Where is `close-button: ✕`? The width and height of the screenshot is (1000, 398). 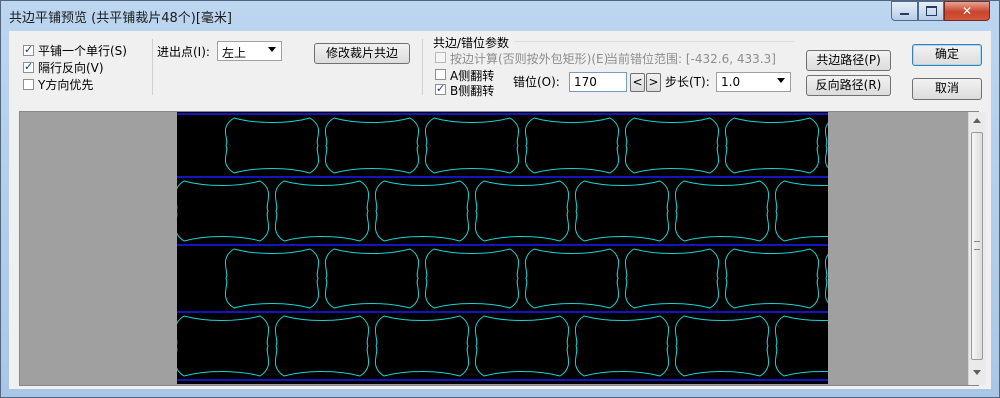
close-button: ✕ is located at coordinates (967, 11).